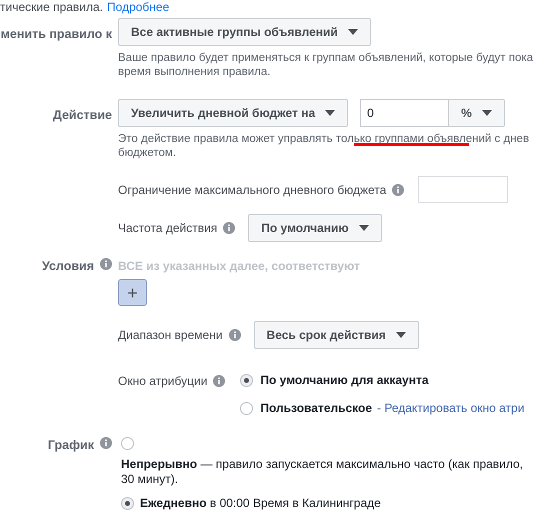 This screenshot has width=548, height=517. I want to click on dropdown-button: Весь срок действия, so click(336, 335).